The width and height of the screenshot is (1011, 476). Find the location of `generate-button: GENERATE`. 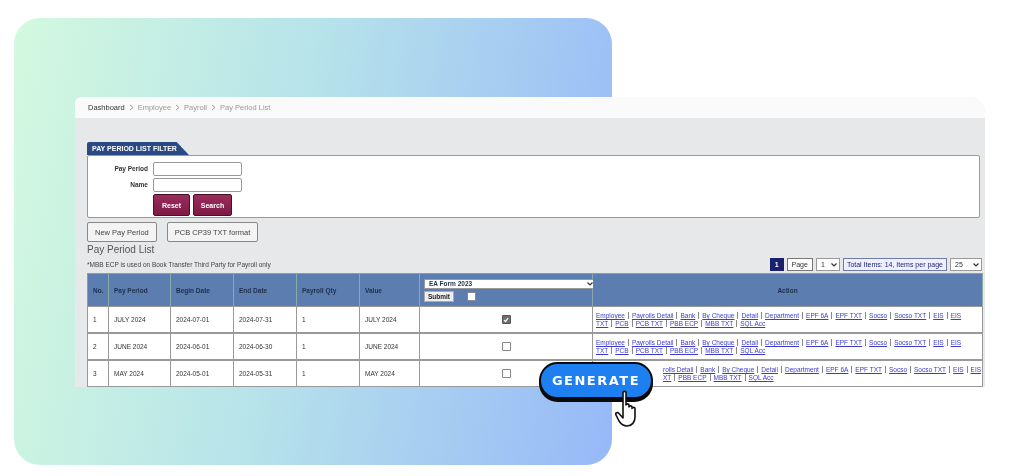

generate-button: GENERATE is located at coordinates (596, 380).